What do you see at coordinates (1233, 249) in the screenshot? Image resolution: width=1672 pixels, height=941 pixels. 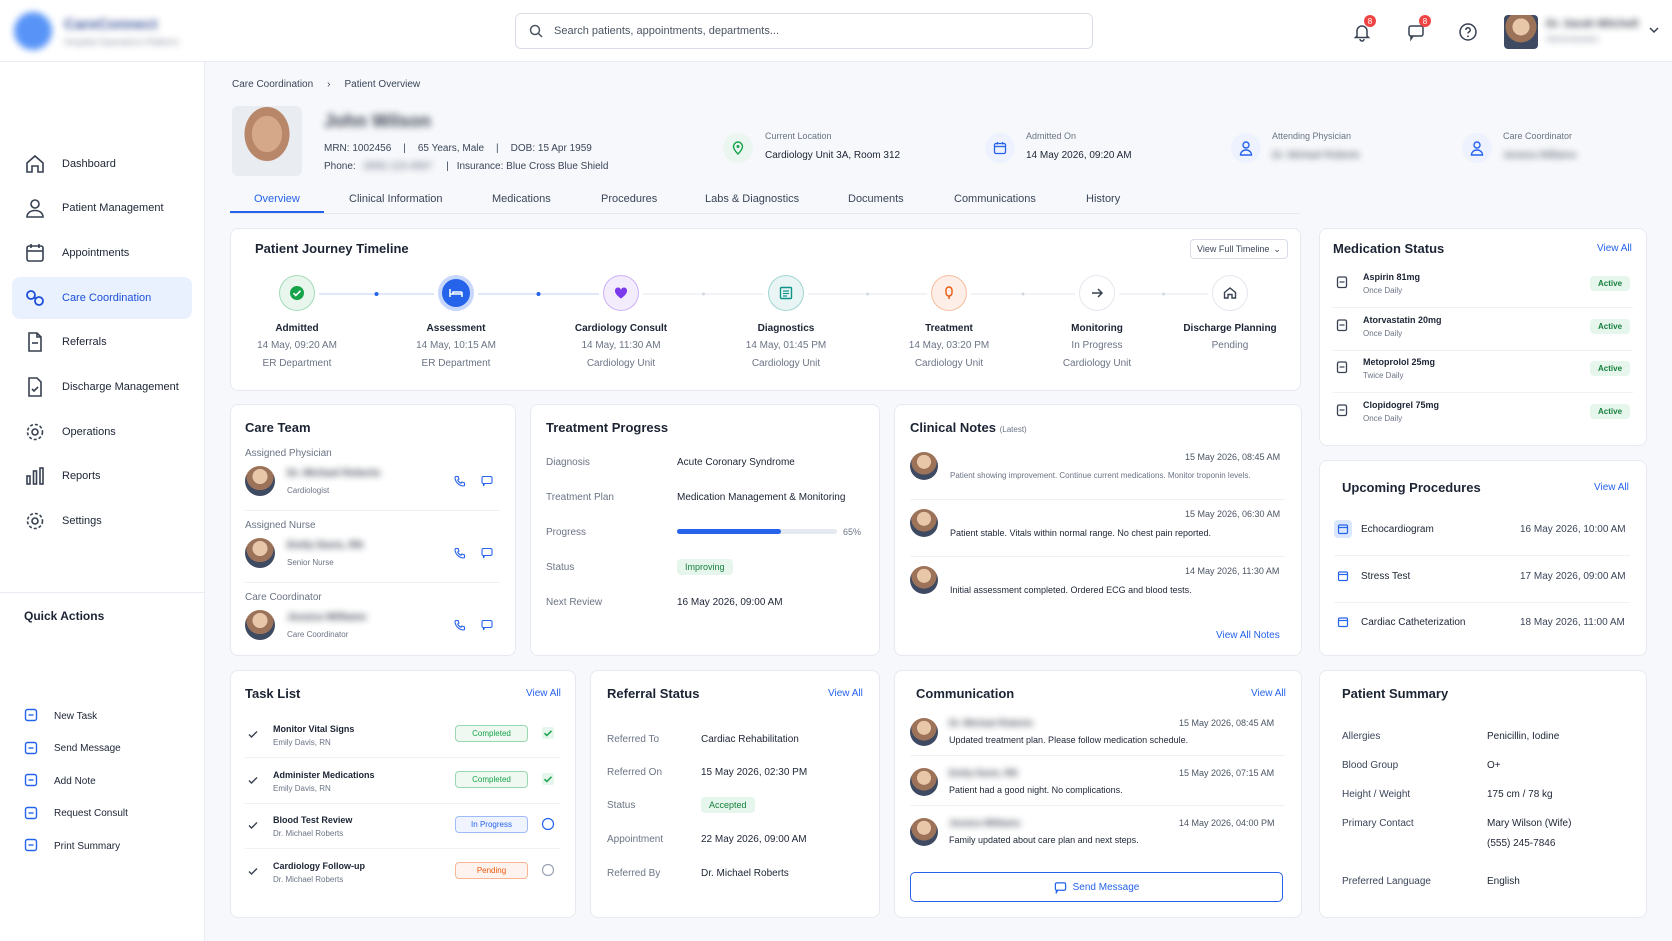 I see `view-full-timeline-label: View Full Timeline` at bounding box center [1233, 249].